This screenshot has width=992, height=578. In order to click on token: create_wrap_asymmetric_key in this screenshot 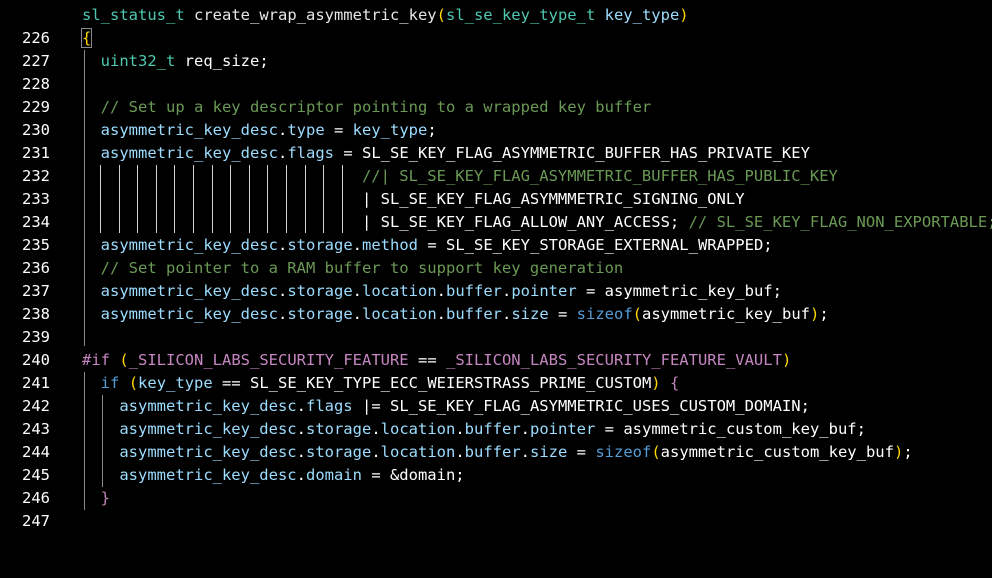, I will do `click(315, 15)`.